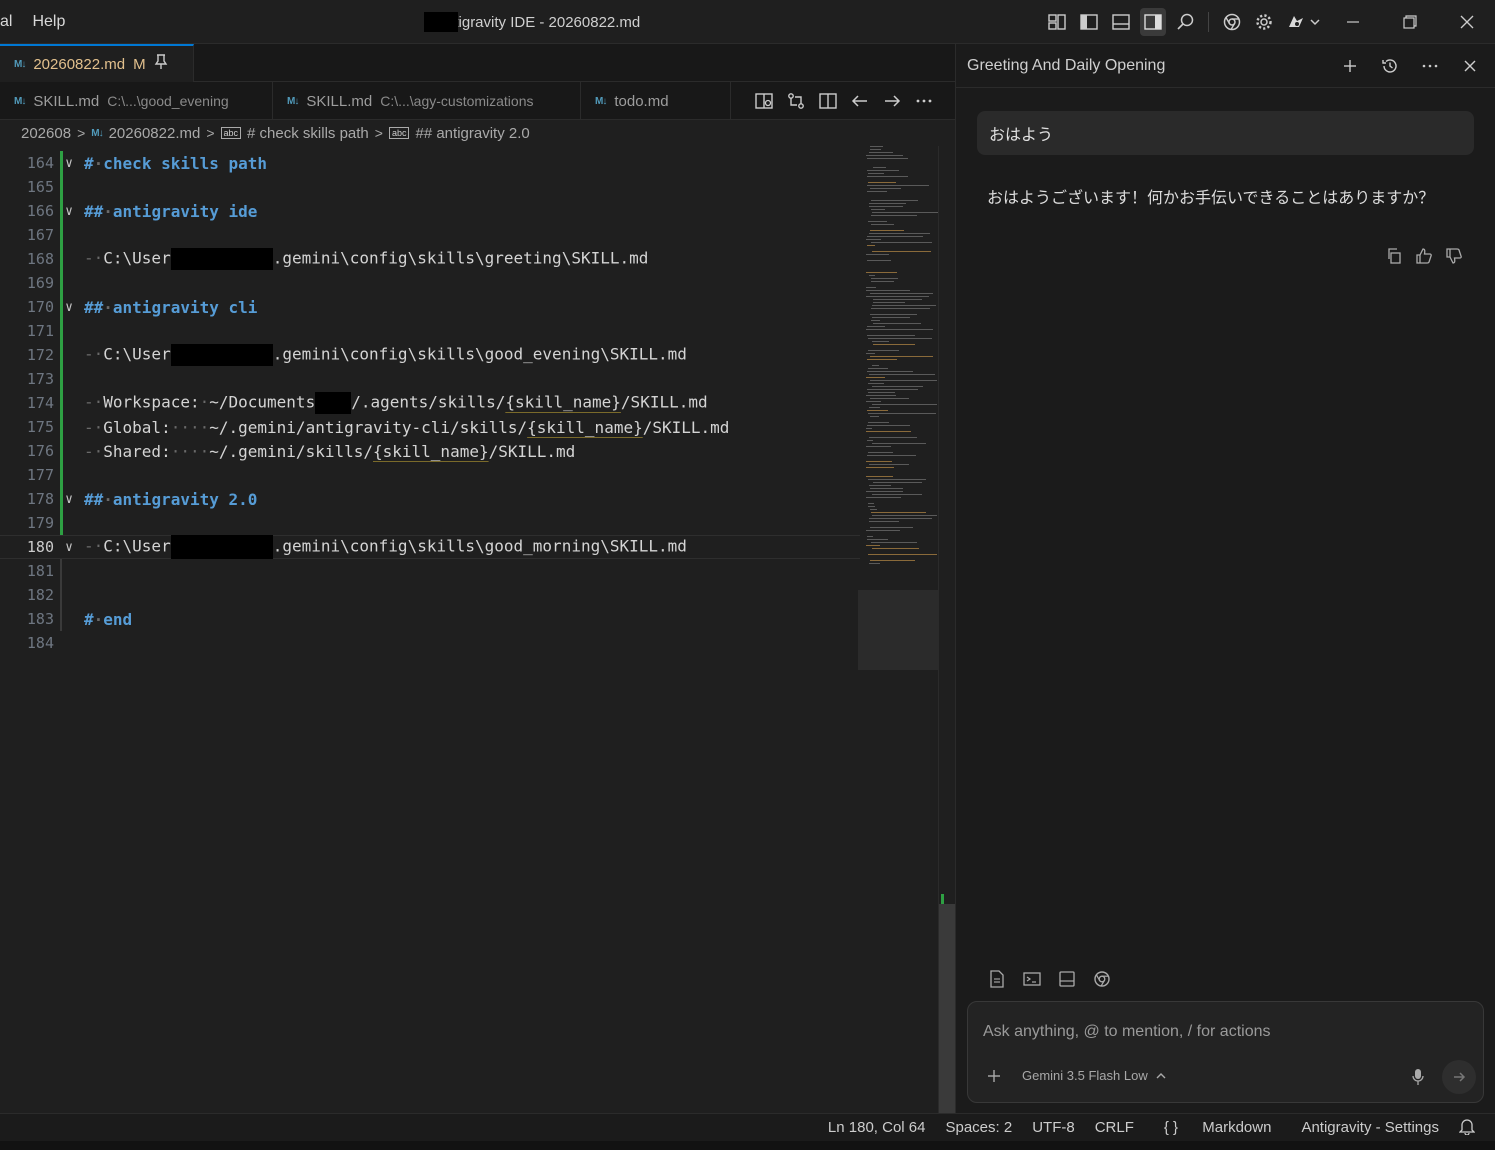 The height and width of the screenshot is (1150, 1495). Describe the element at coordinates (1466, 22) in the screenshot. I see `close-icon` at that location.